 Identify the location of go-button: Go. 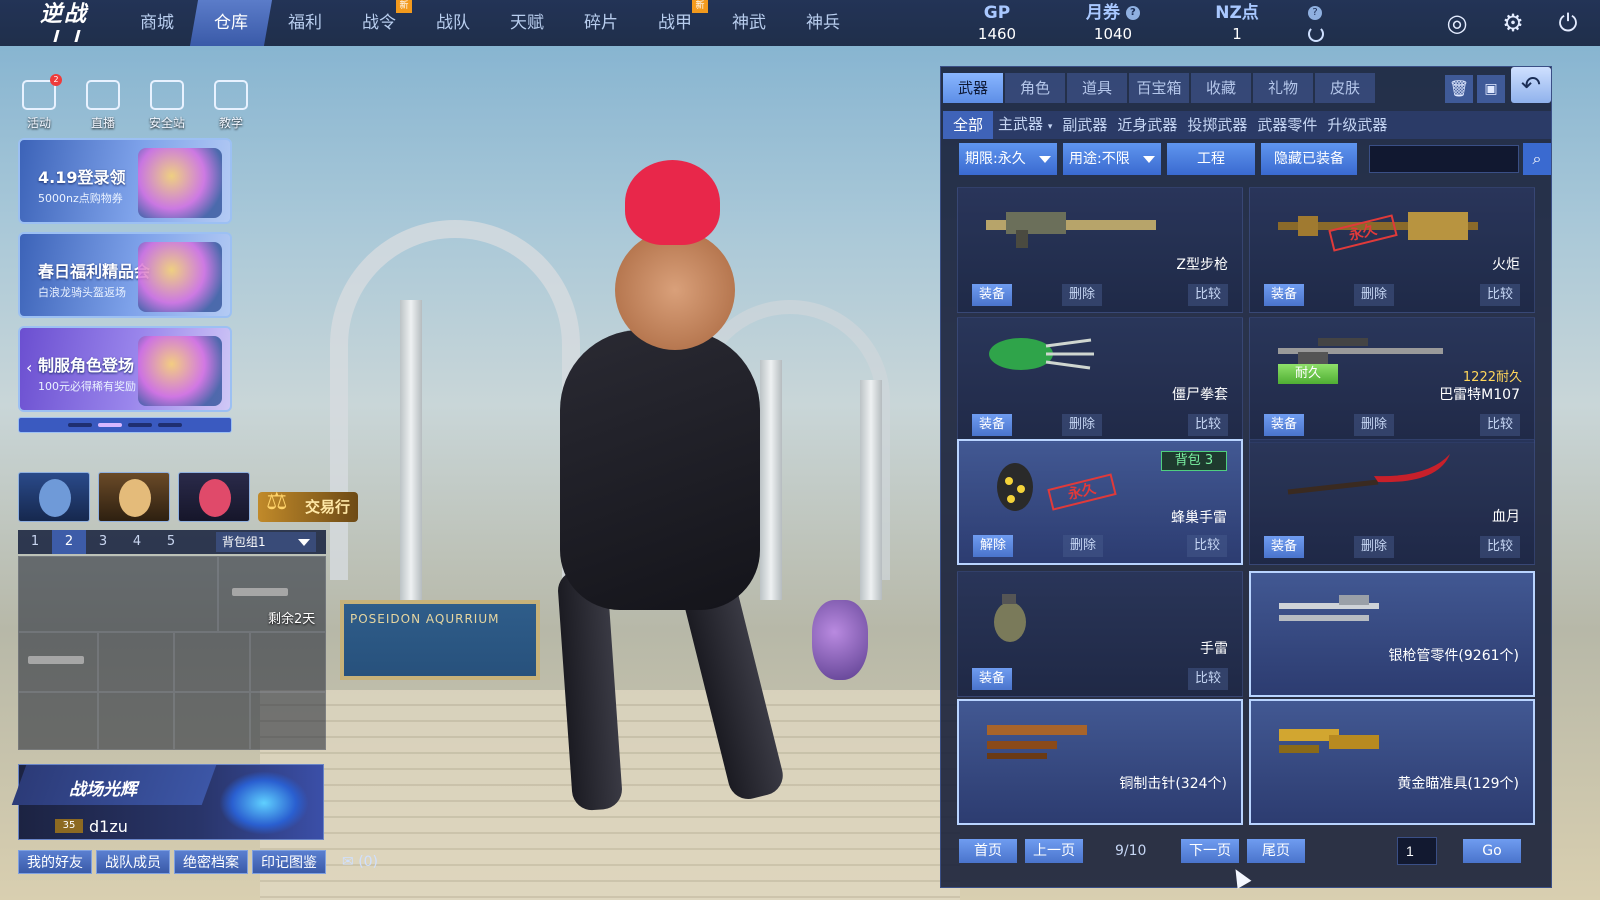
(1492, 851).